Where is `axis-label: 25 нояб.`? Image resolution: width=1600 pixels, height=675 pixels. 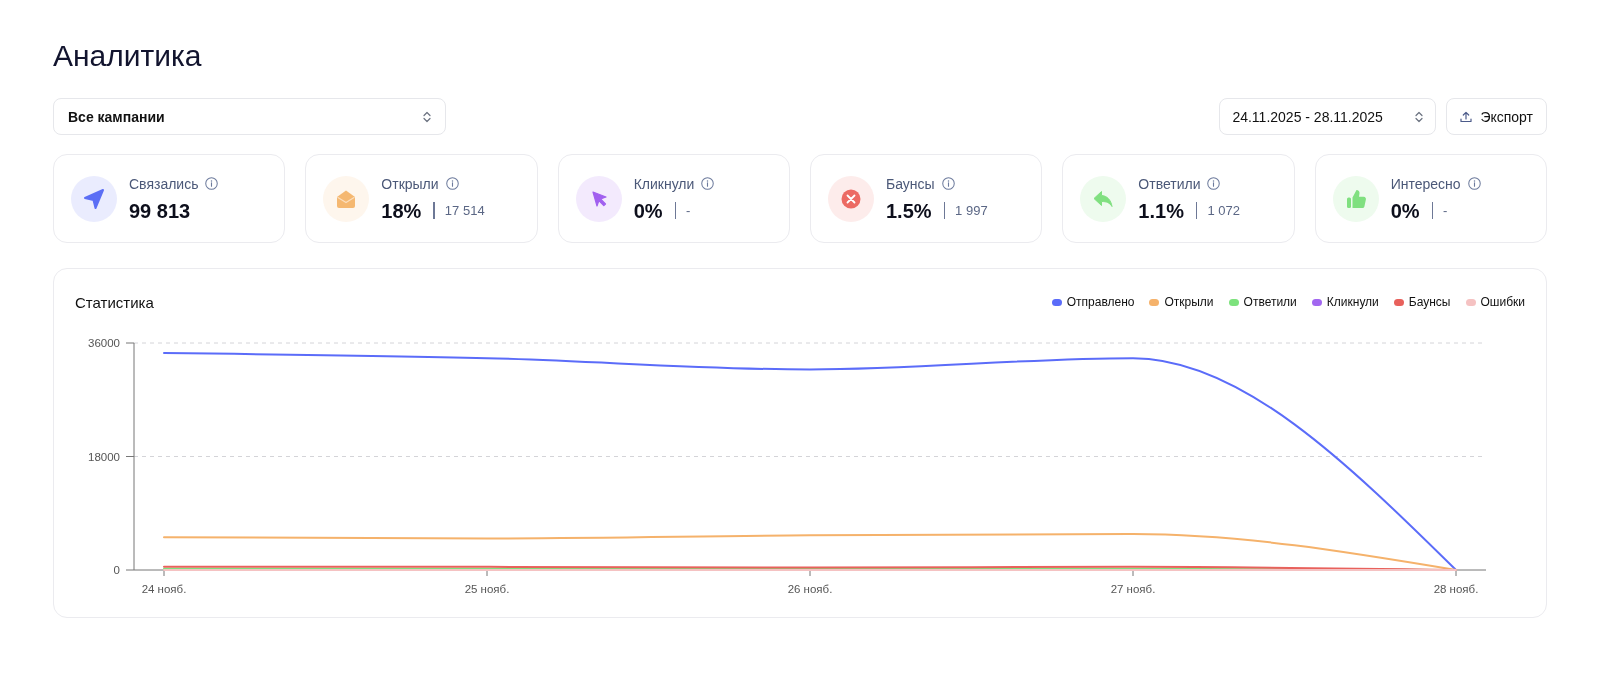 axis-label: 25 нояб. is located at coordinates (487, 589).